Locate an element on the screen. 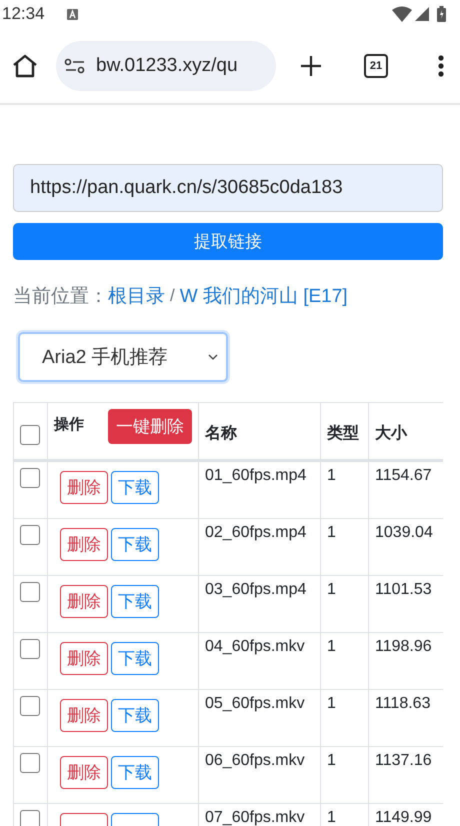  signal-icon is located at coordinates (422, 14).